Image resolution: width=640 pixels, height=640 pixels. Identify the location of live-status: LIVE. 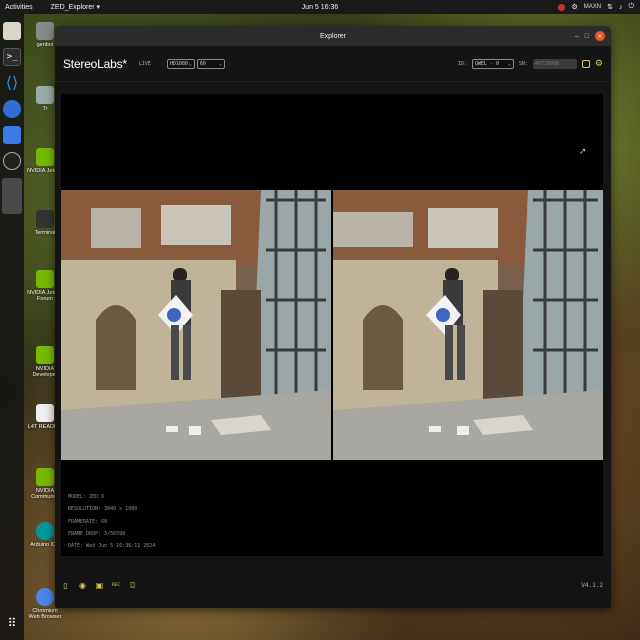
(144, 63).